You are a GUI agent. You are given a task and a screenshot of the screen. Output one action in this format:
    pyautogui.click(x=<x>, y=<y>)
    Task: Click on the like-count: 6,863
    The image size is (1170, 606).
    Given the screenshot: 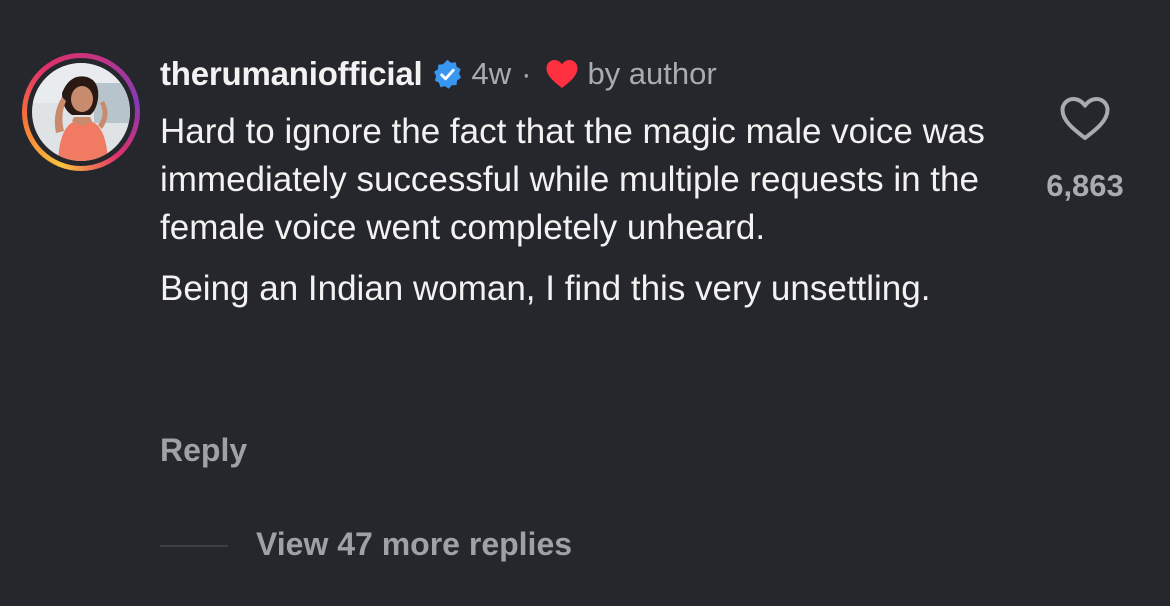 What is the action you would take?
    pyautogui.click(x=1085, y=185)
    